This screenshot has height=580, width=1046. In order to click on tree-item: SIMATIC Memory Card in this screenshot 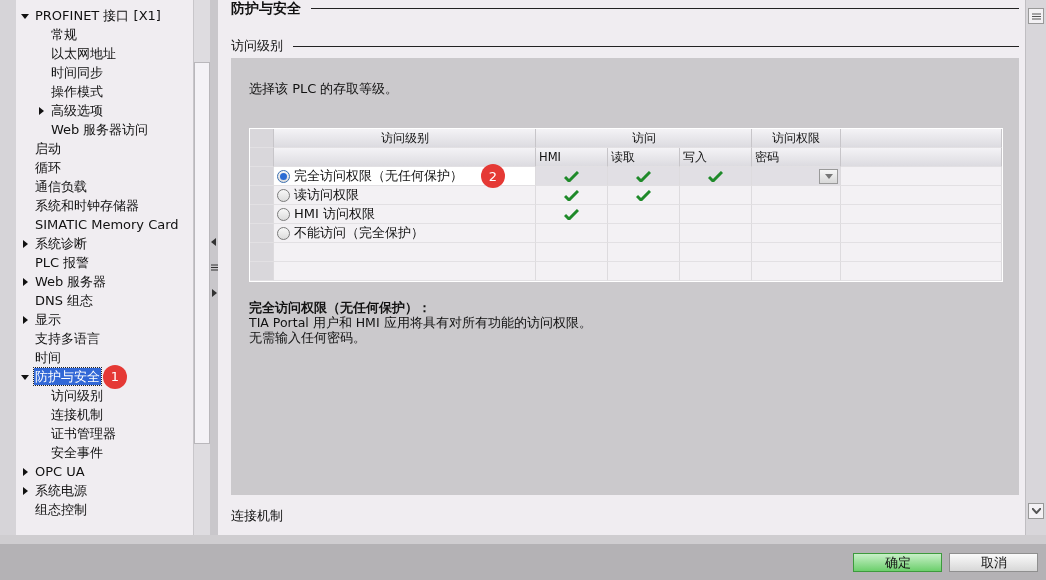, I will do `click(107, 224)`.